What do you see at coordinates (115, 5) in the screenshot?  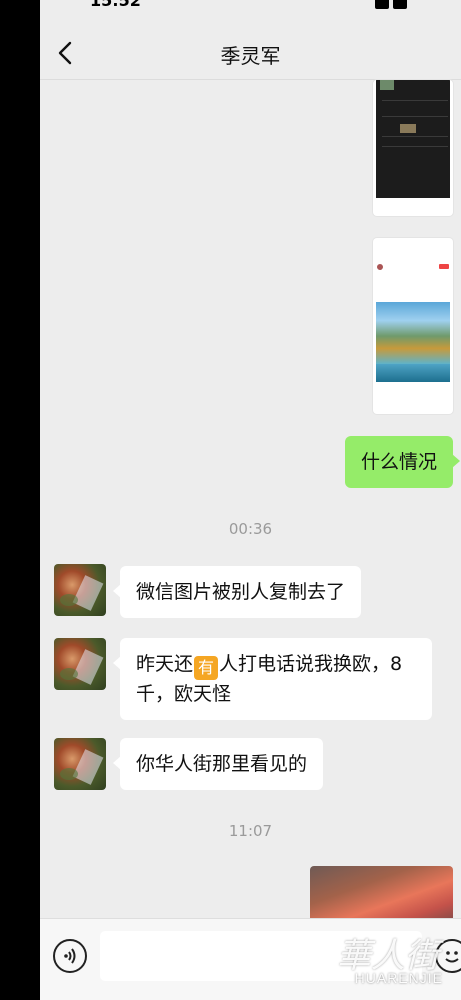 I see `status-time: 15:52` at bounding box center [115, 5].